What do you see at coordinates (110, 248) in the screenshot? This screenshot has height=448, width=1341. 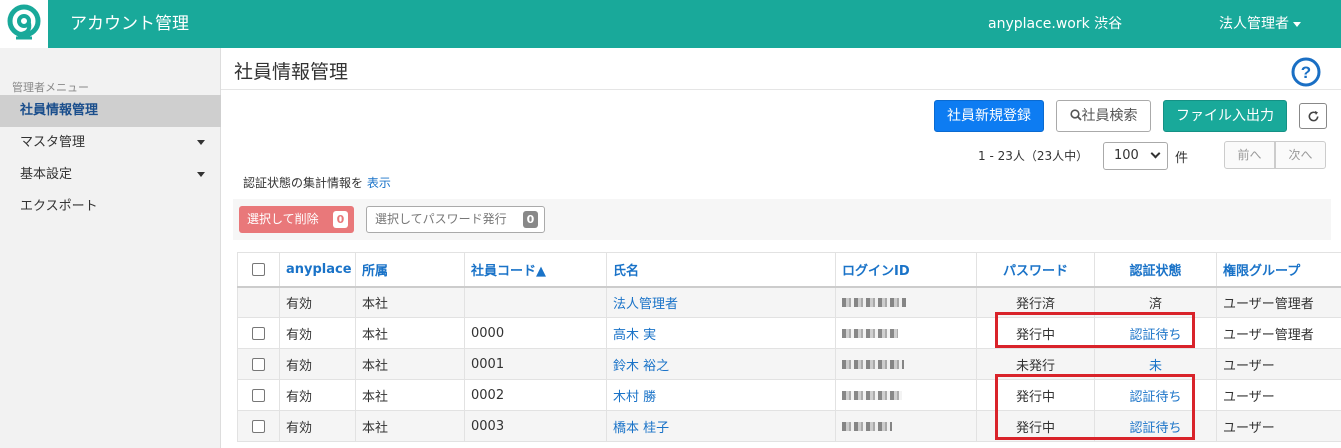 I see `sidebar: 管理者メニュー 社員情報管理 マスタ管理 基本設定 エクスポート` at bounding box center [110, 248].